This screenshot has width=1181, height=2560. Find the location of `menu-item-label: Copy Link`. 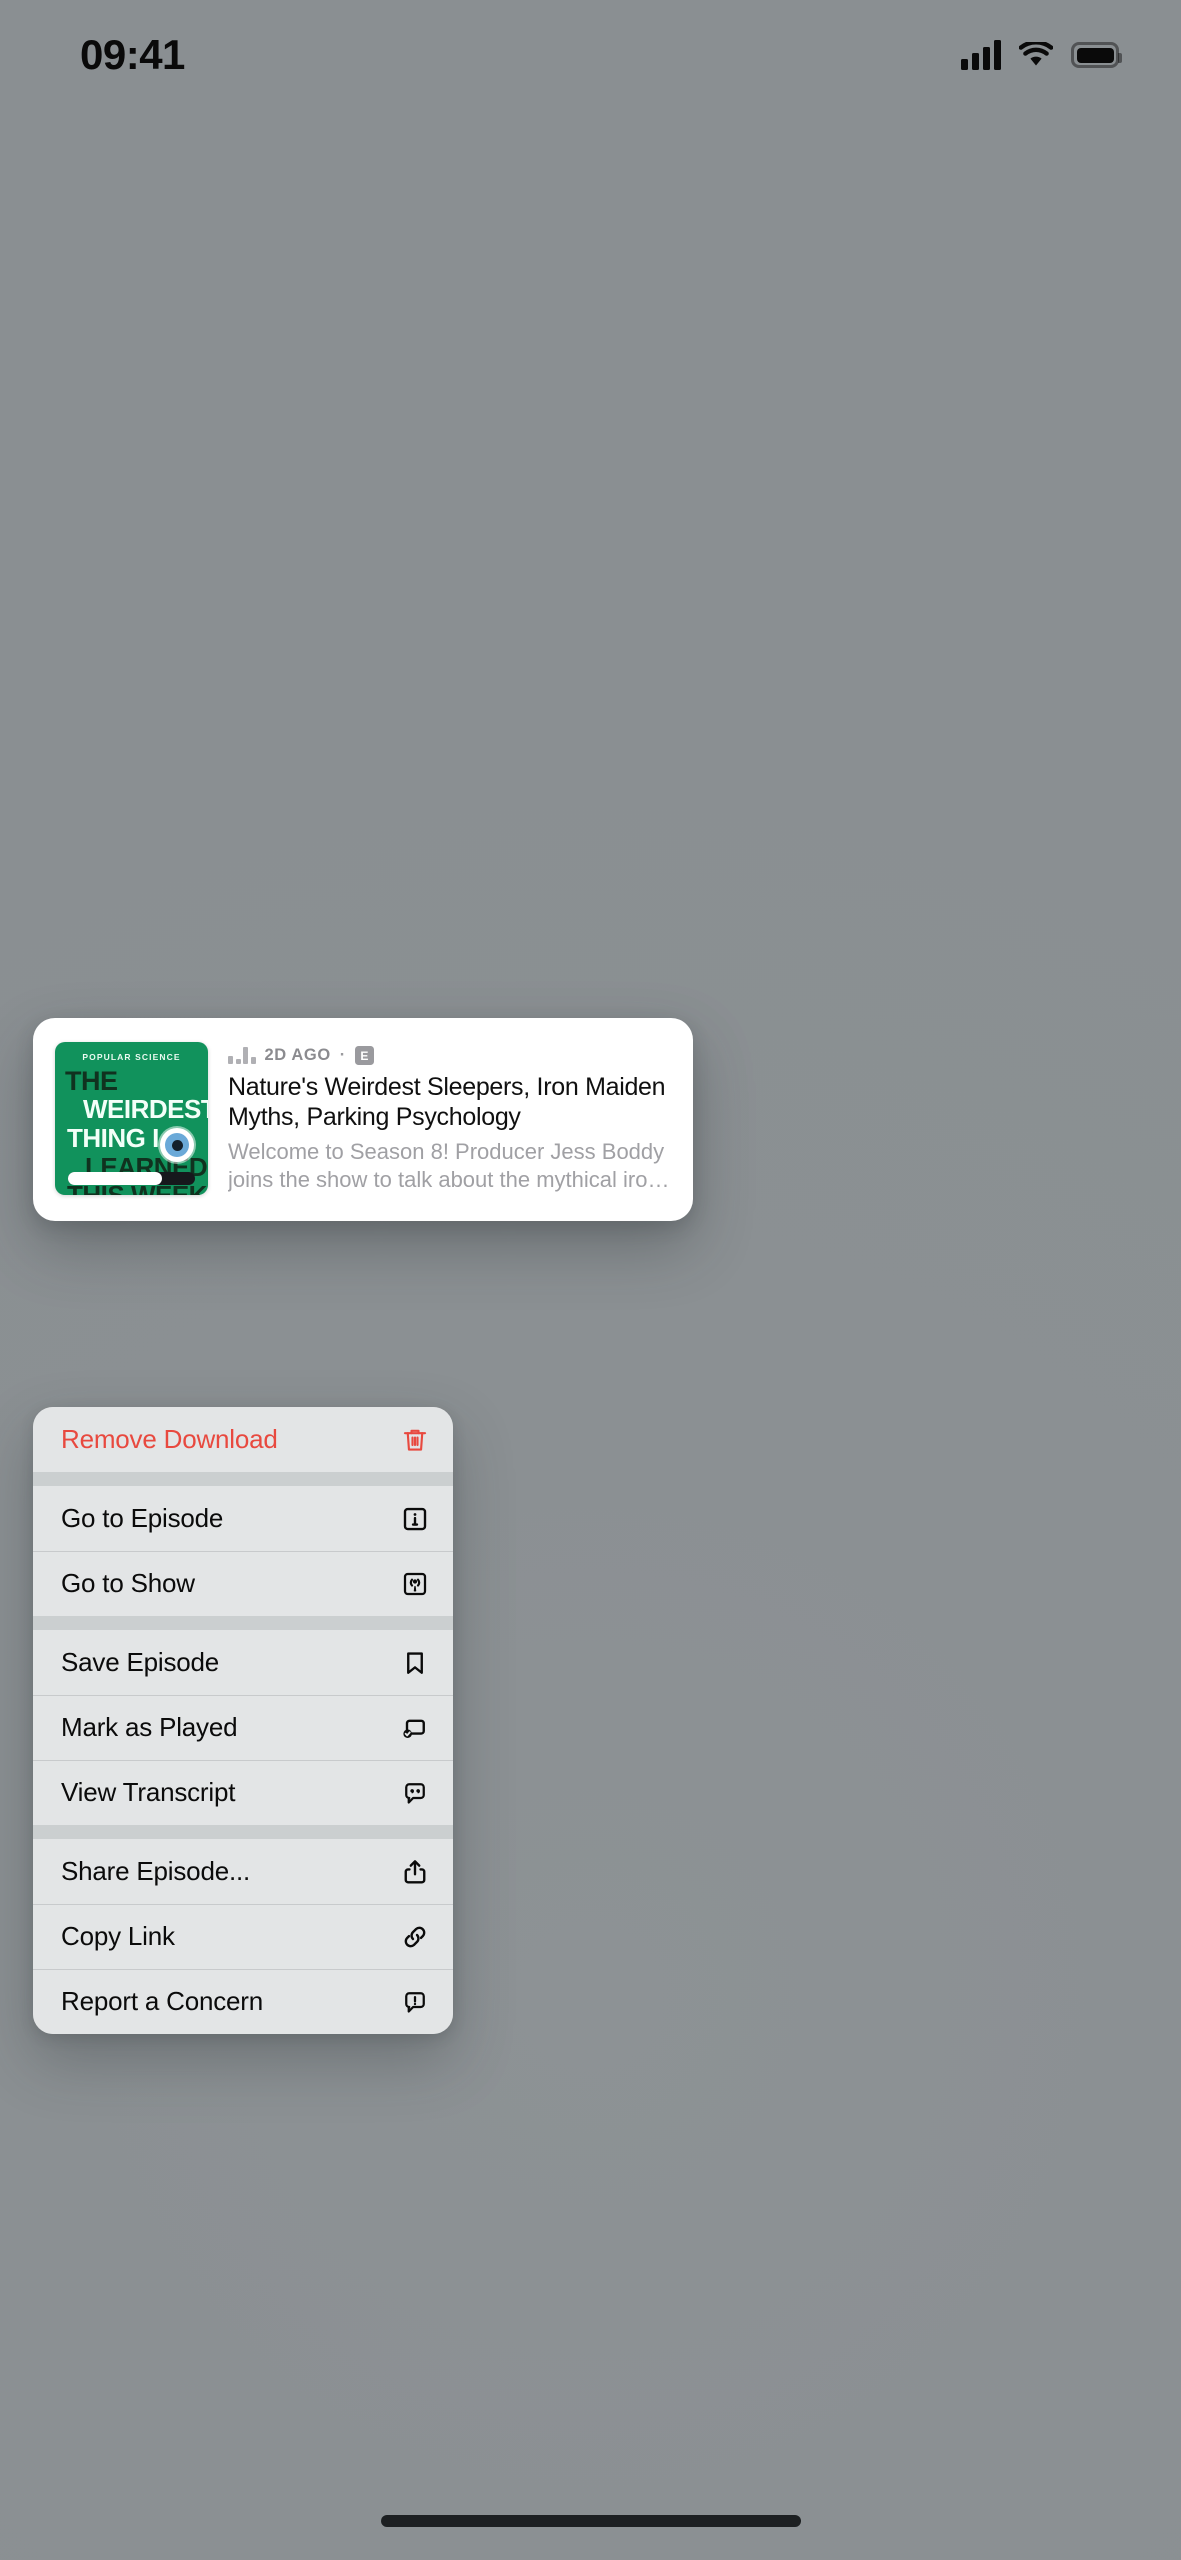

menu-item-label: Copy Link is located at coordinates (118, 1936).